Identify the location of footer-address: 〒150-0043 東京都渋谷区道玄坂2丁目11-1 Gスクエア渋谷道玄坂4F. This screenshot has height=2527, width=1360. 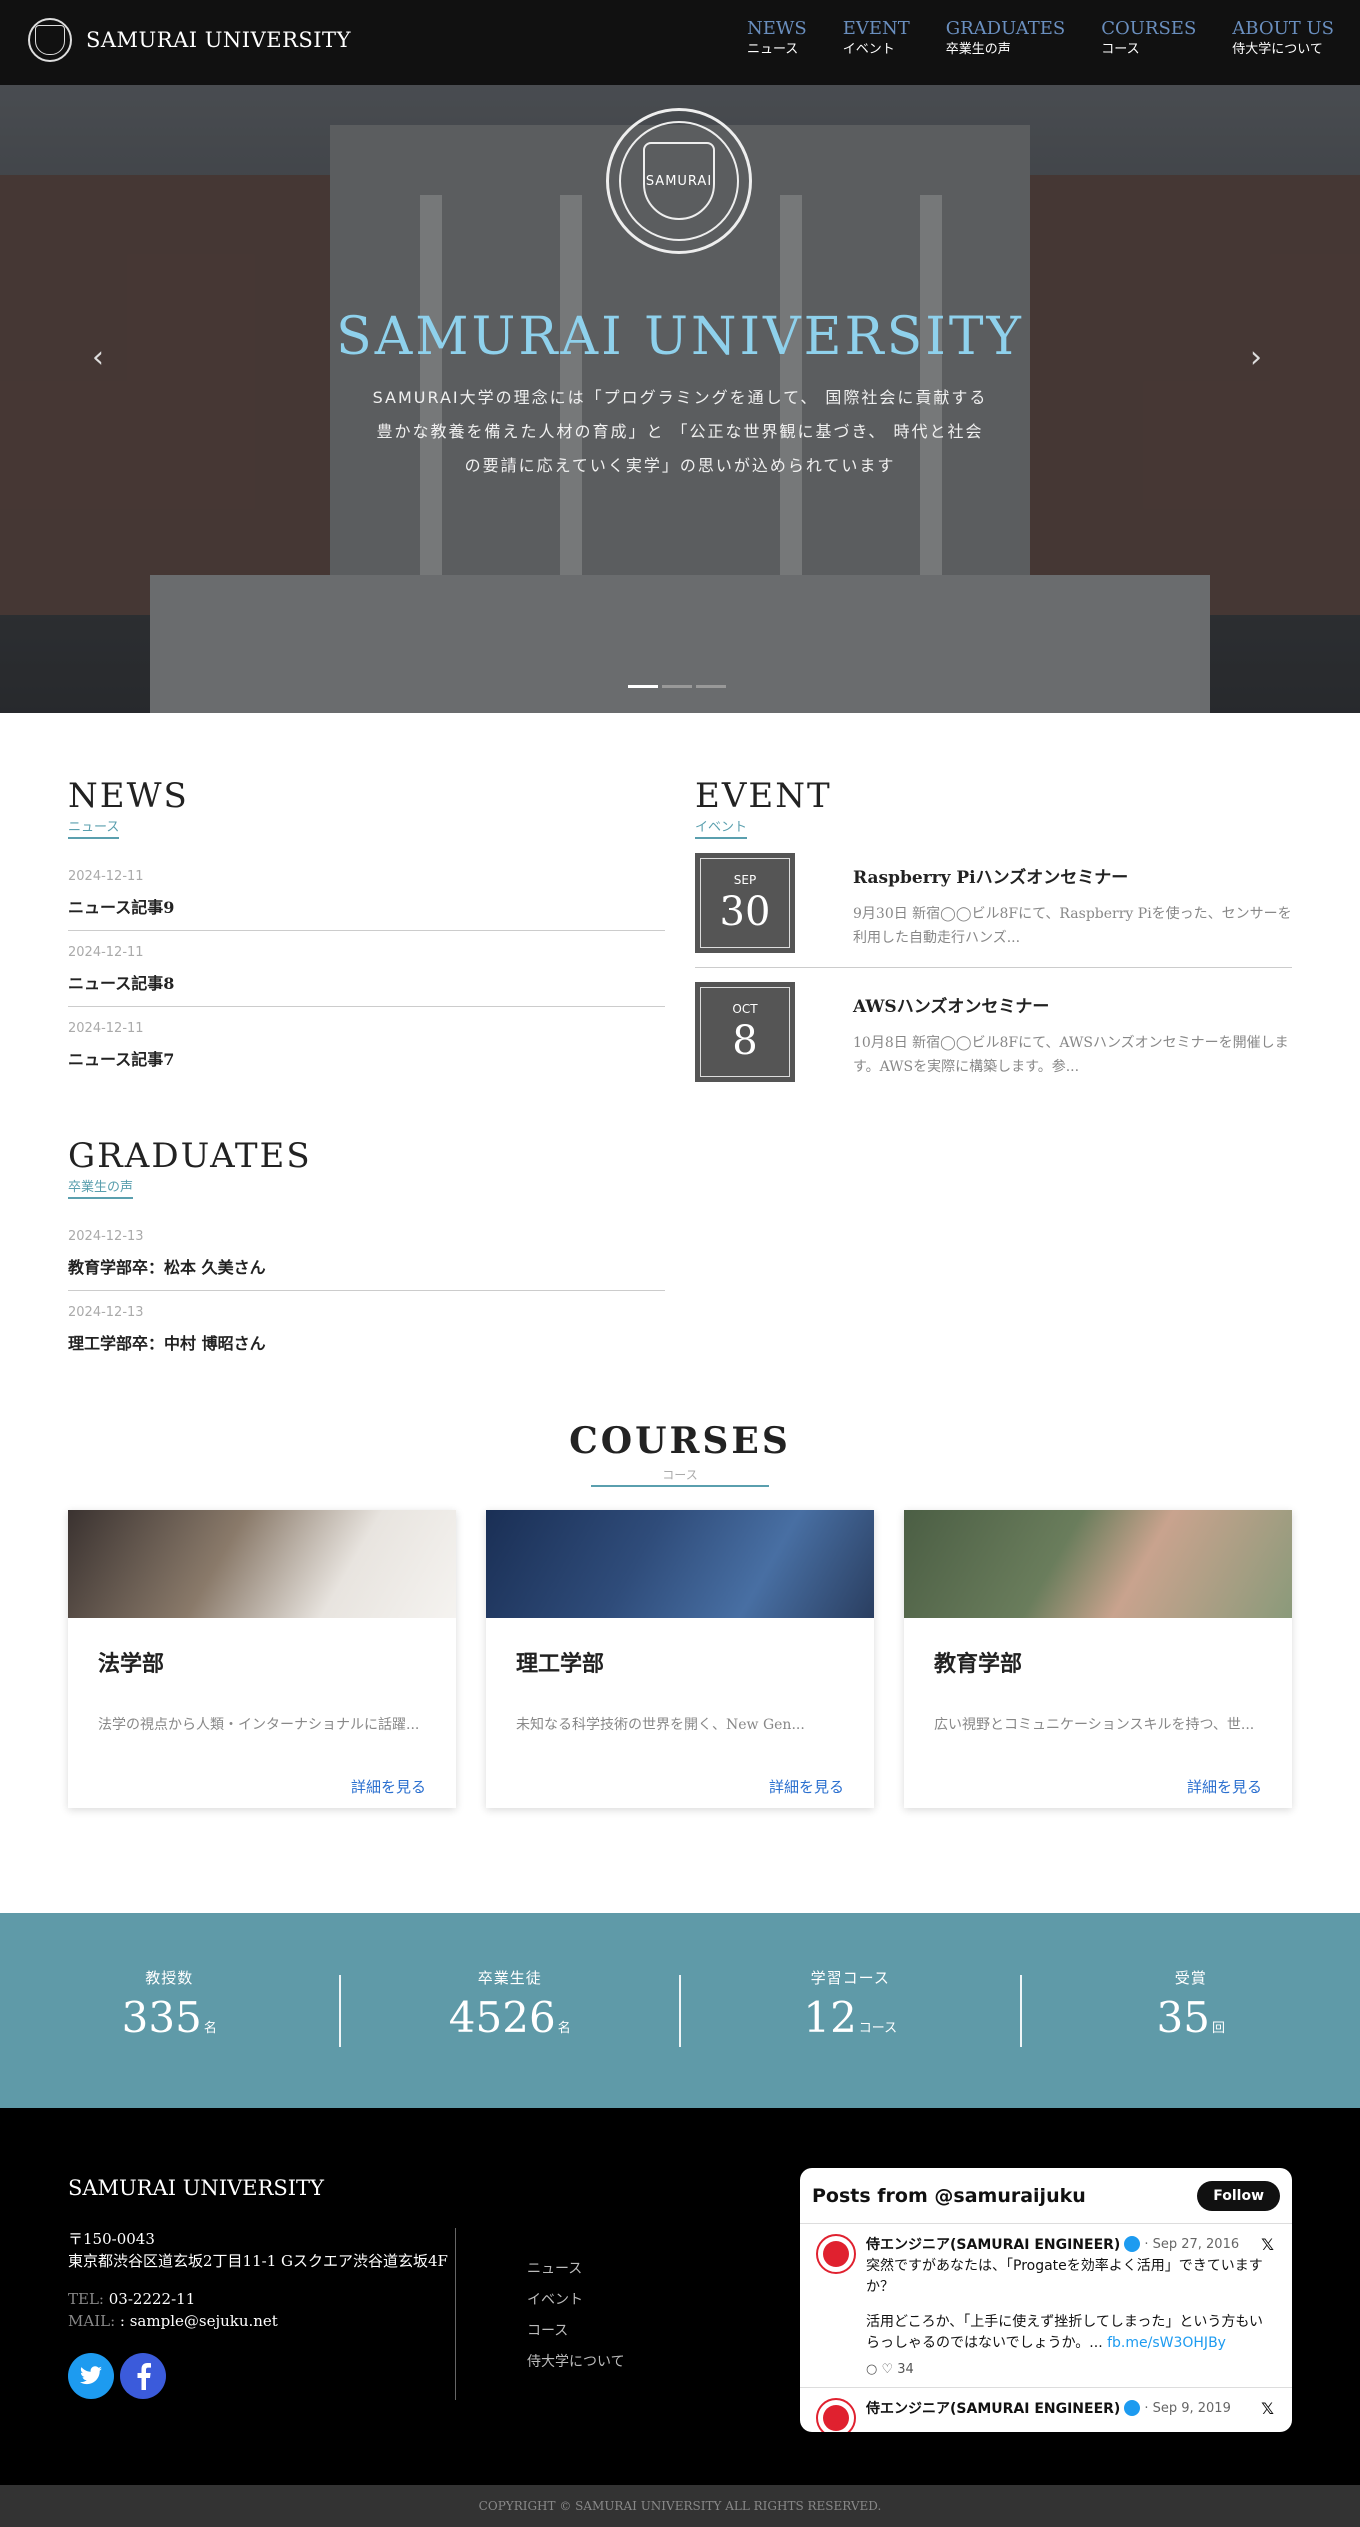
(258, 2250).